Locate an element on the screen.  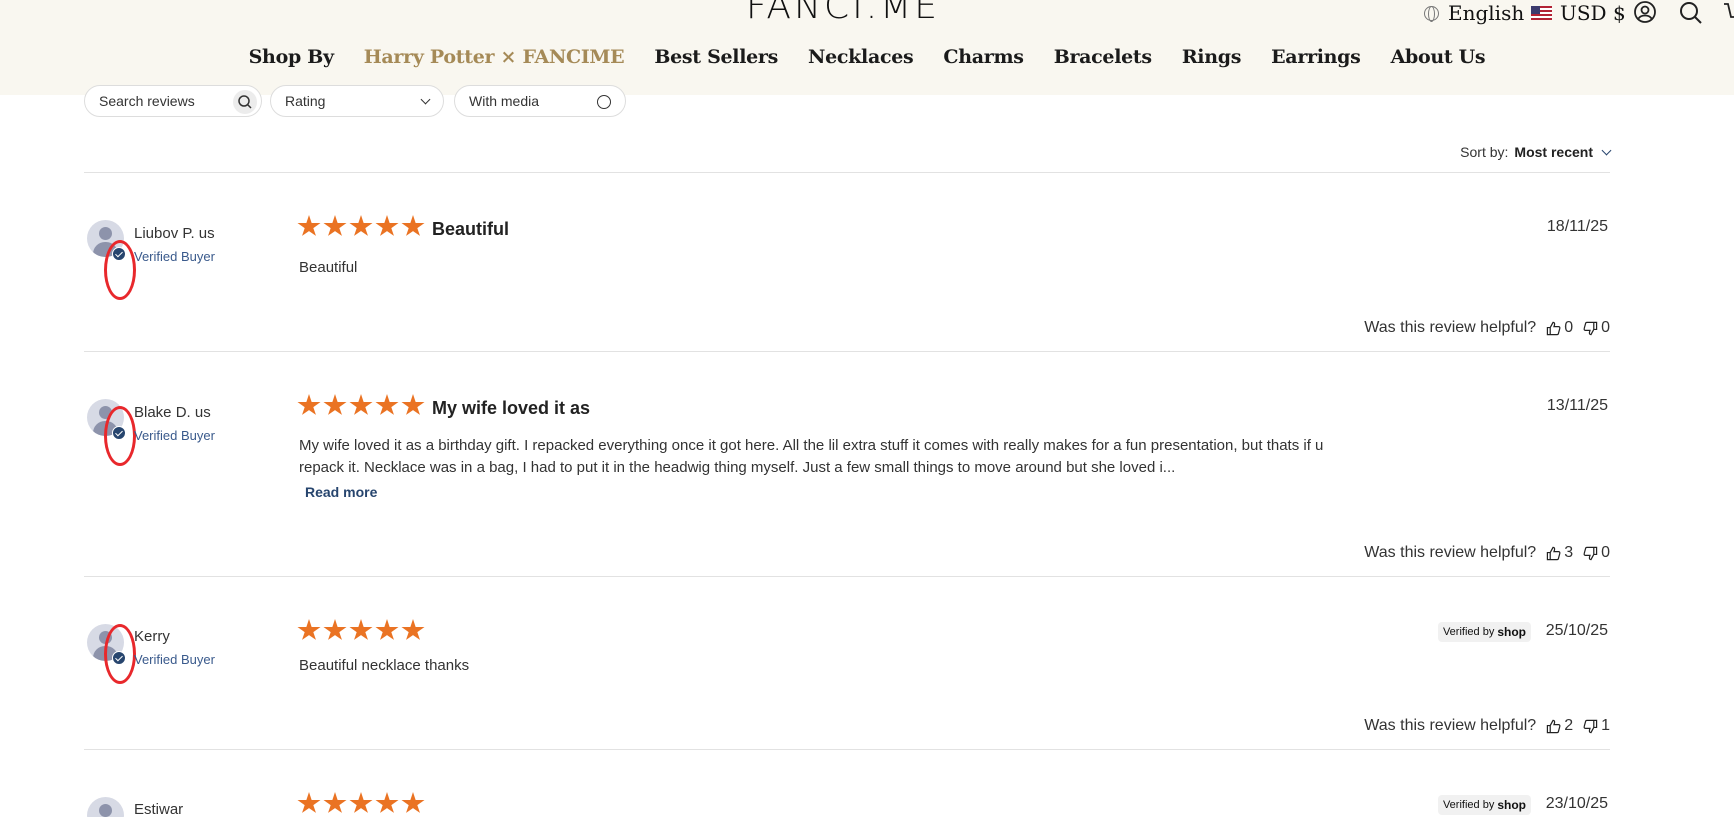
helpful-down-count: 1 is located at coordinates (1605, 725).